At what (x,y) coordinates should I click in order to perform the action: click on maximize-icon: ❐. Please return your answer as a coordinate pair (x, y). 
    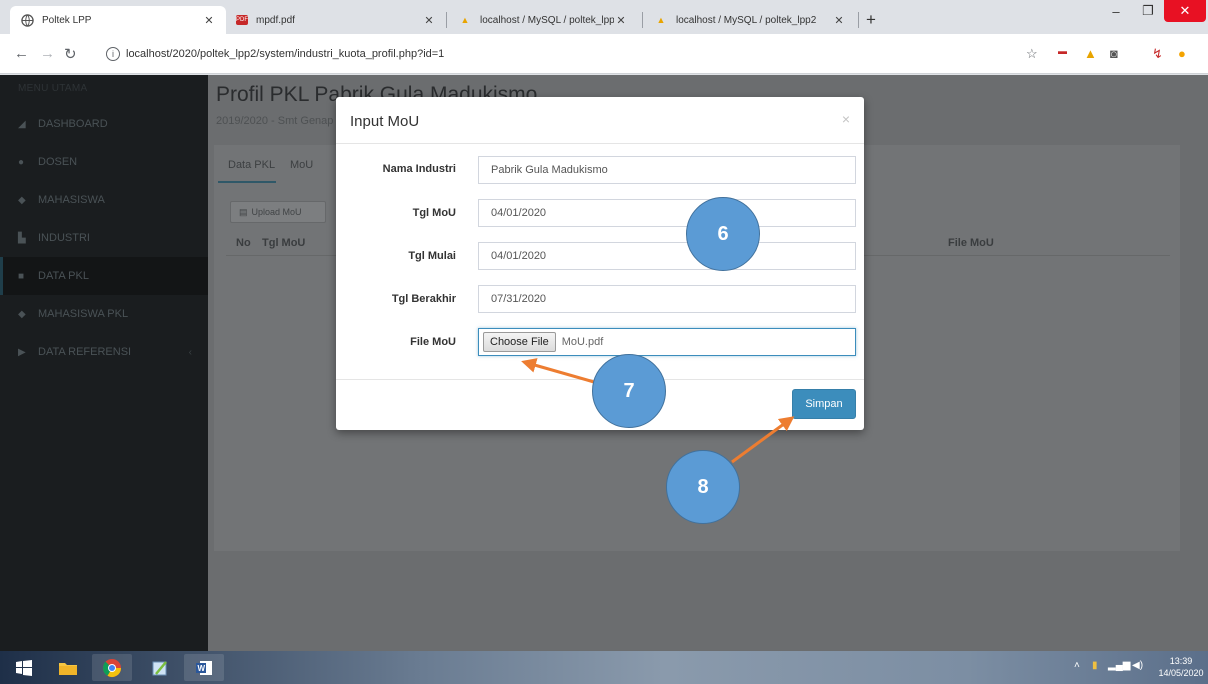
    Looking at the image, I should click on (1148, 11).